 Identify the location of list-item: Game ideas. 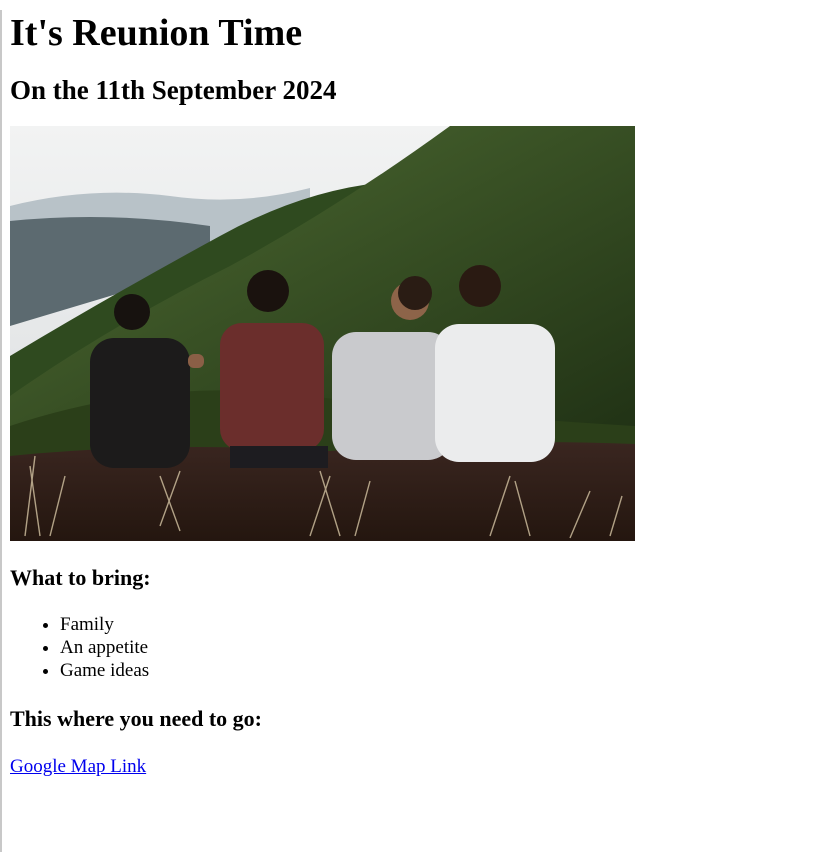
(441, 670).